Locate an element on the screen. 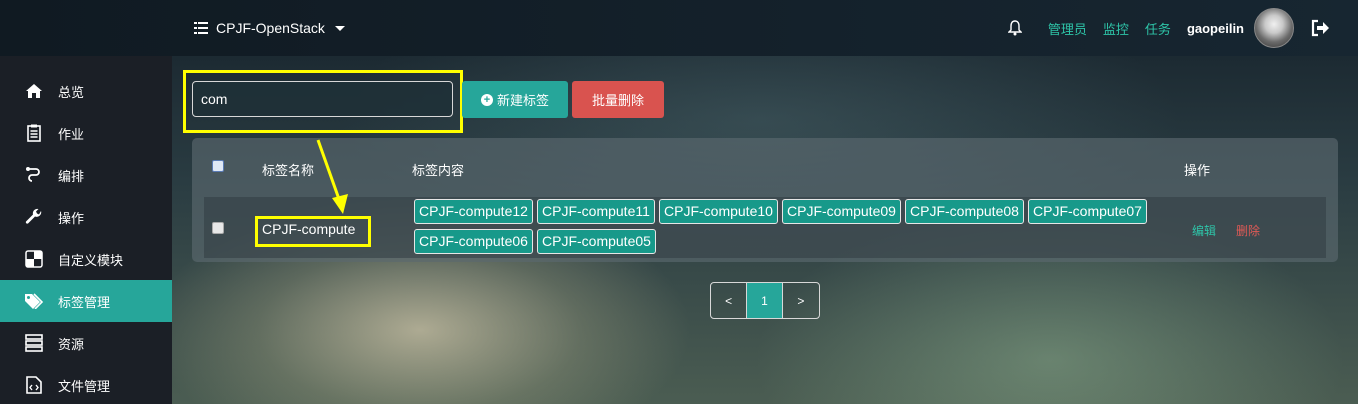 The width and height of the screenshot is (1358, 404). sidebar-item-file-management: 文件管理 is located at coordinates (86, 384).